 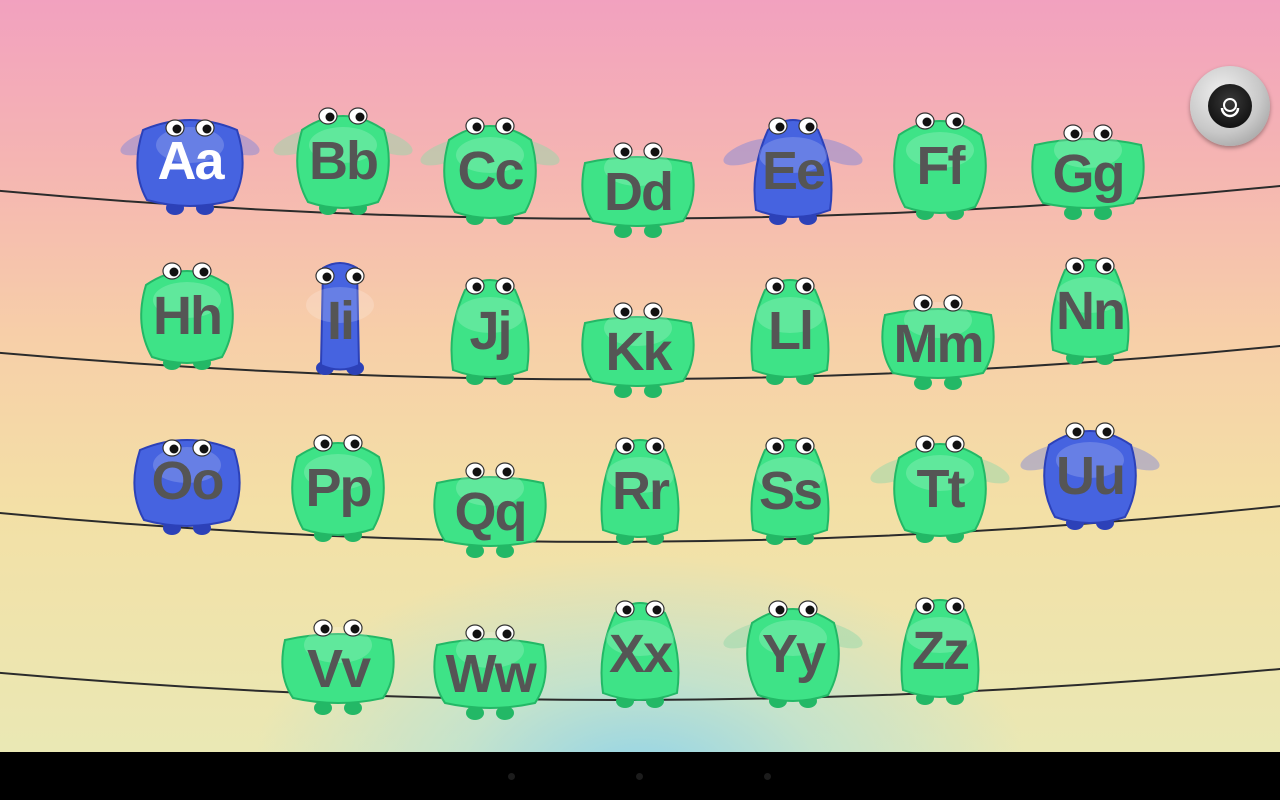 I want to click on letter-monster-w: Ww, so click(x=490, y=660).